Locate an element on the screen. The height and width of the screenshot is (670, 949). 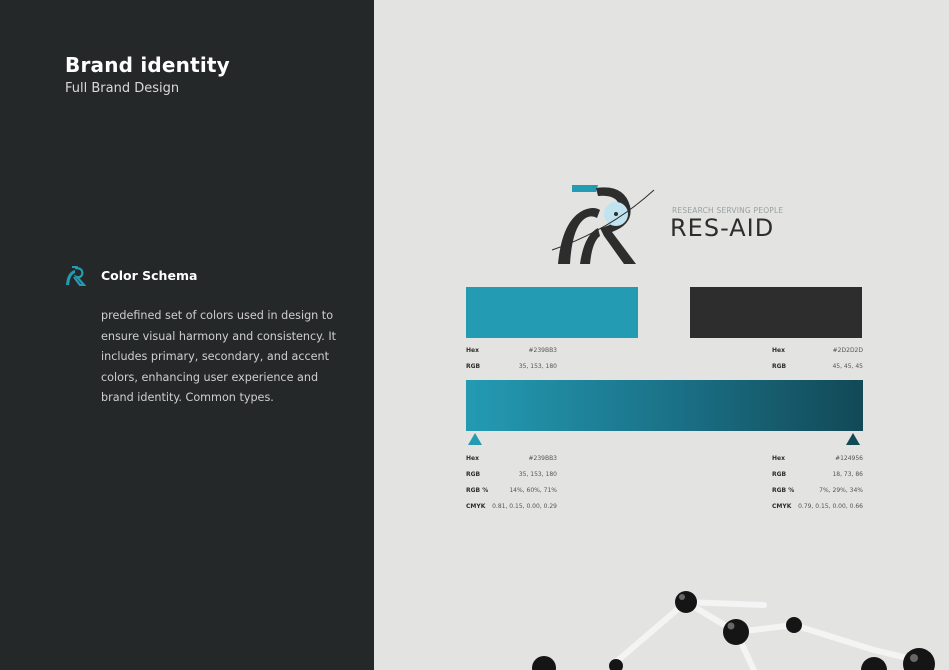
secondary-hex-row: Hex #2D2D2D is located at coordinates (817, 350).